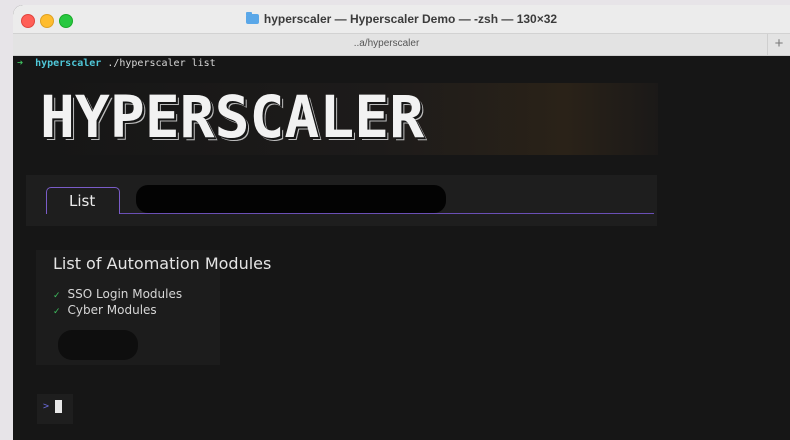 This screenshot has height=440, width=790. Describe the element at coordinates (387, 213) in the screenshot. I see `tab-underline` at that location.